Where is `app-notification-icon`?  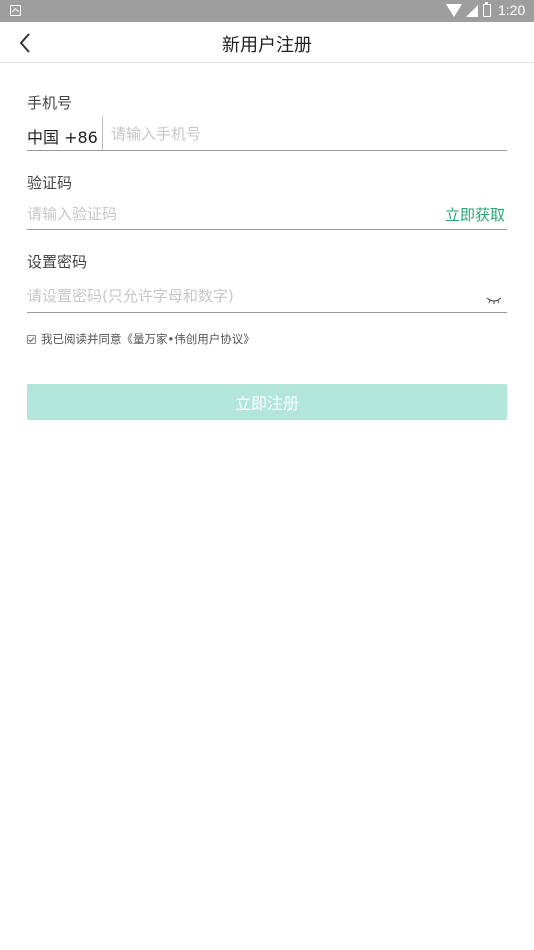
app-notification-icon is located at coordinates (15, 10).